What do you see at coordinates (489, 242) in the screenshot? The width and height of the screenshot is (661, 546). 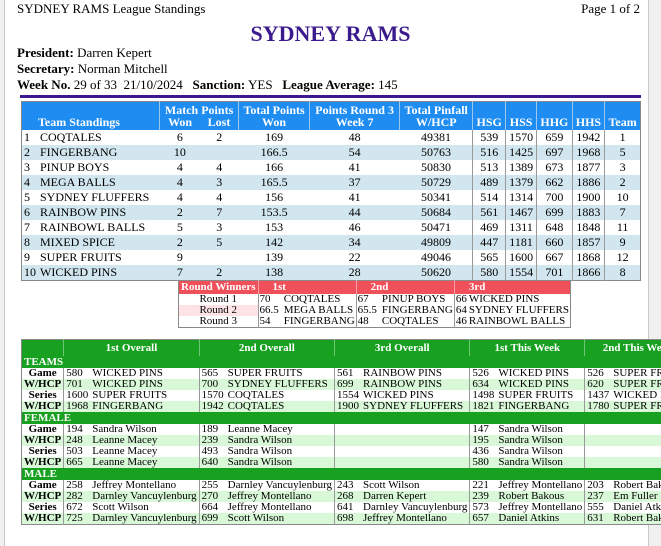 I see `hsg: 447` at bounding box center [489, 242].